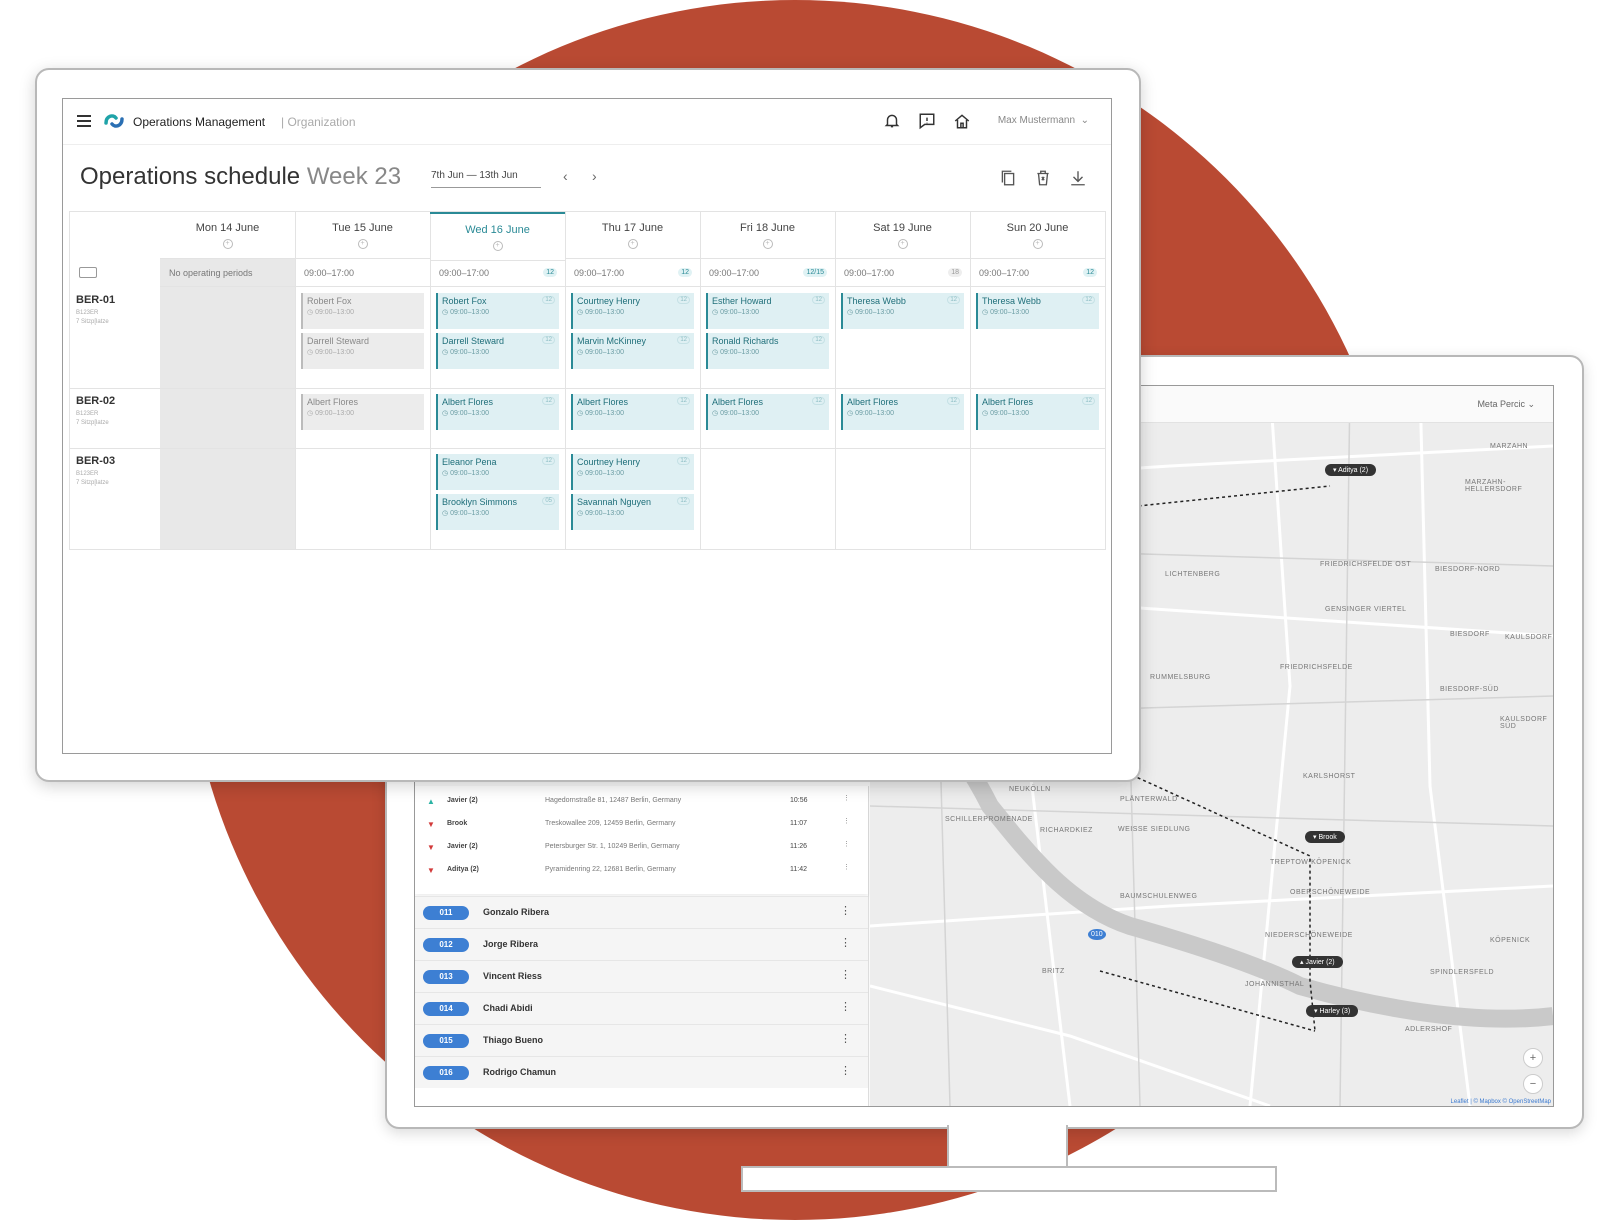 The height and width of the screenshot is (1227, 1598). What do you see at coordinates (497, 351) in the screenshot?
I see `shift-card: Darrell Steward ◷ 09:00–13:00 12` at bounding box center [497, 351].